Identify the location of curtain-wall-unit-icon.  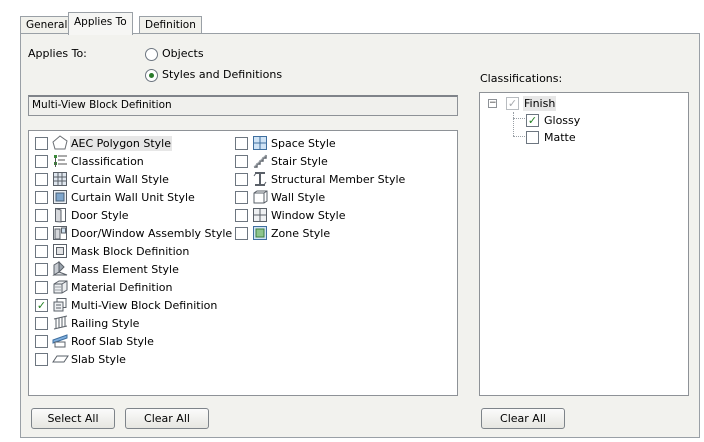
(60, 197).